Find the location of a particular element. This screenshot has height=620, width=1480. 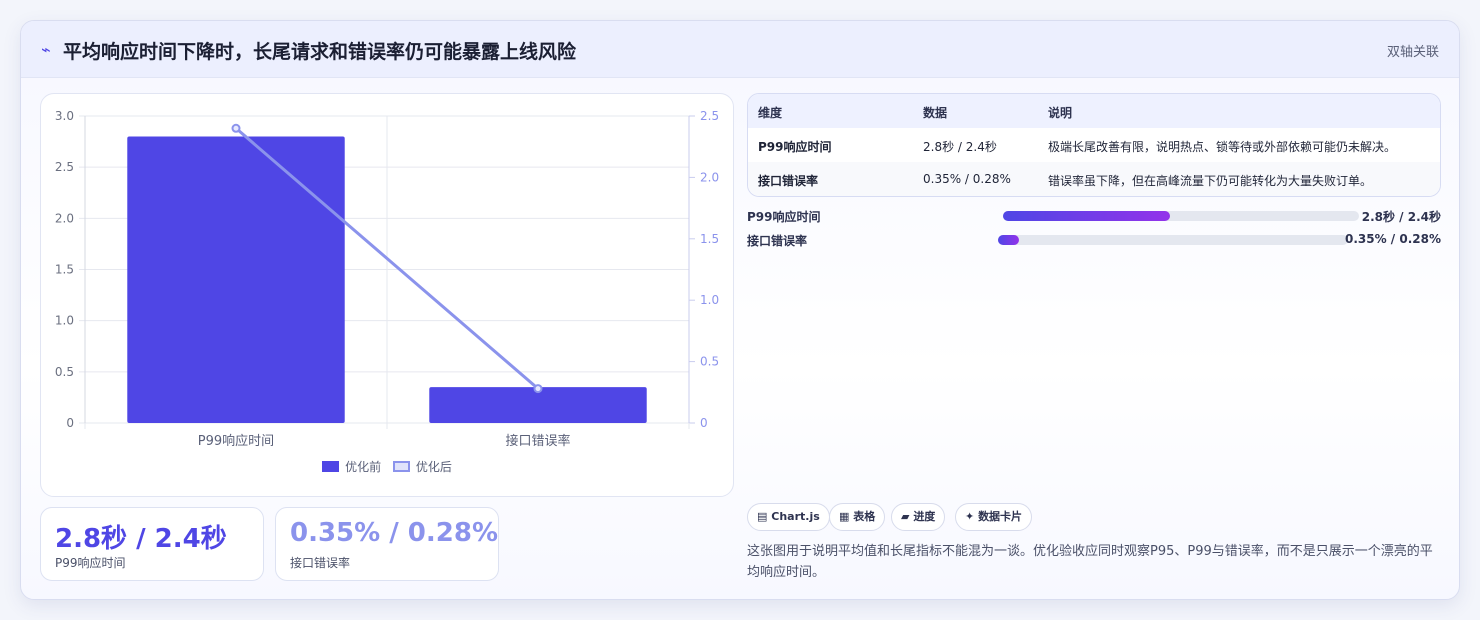

chart-icon: ▤ is located at coordinates (762, 516).